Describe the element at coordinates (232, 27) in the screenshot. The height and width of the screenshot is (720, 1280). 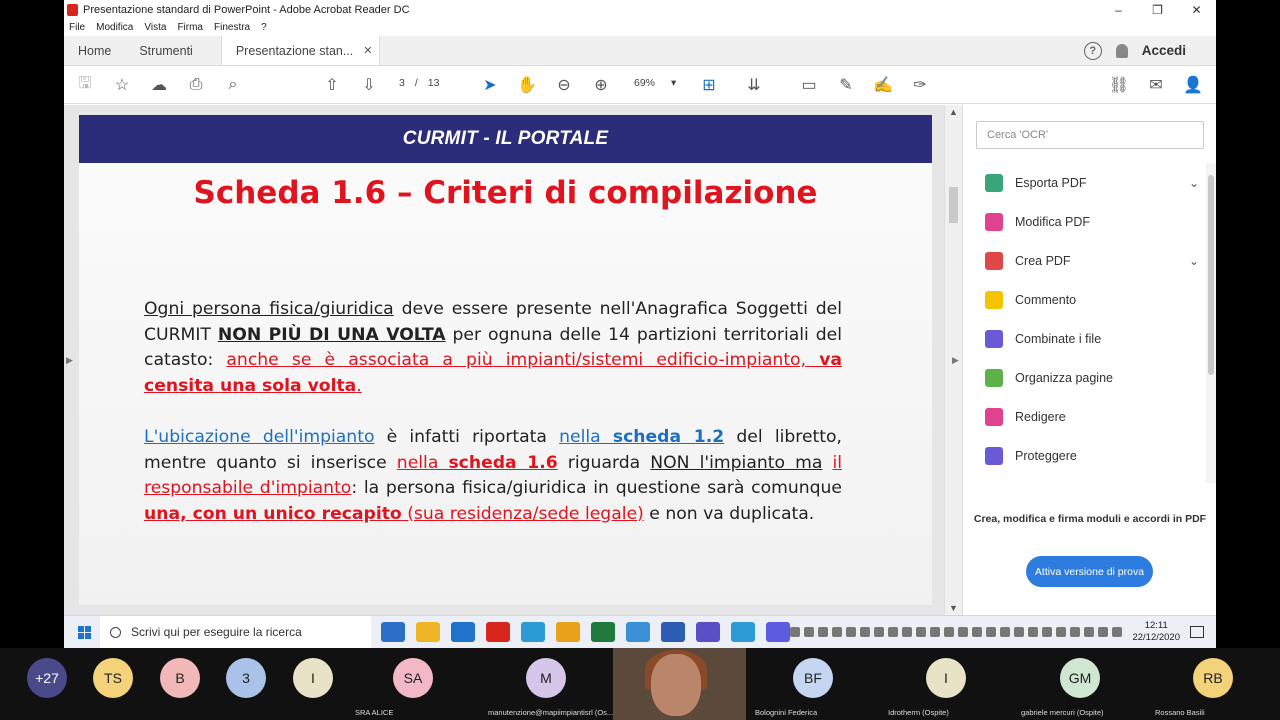
I see `menu-finestra: Finestra` at that location.